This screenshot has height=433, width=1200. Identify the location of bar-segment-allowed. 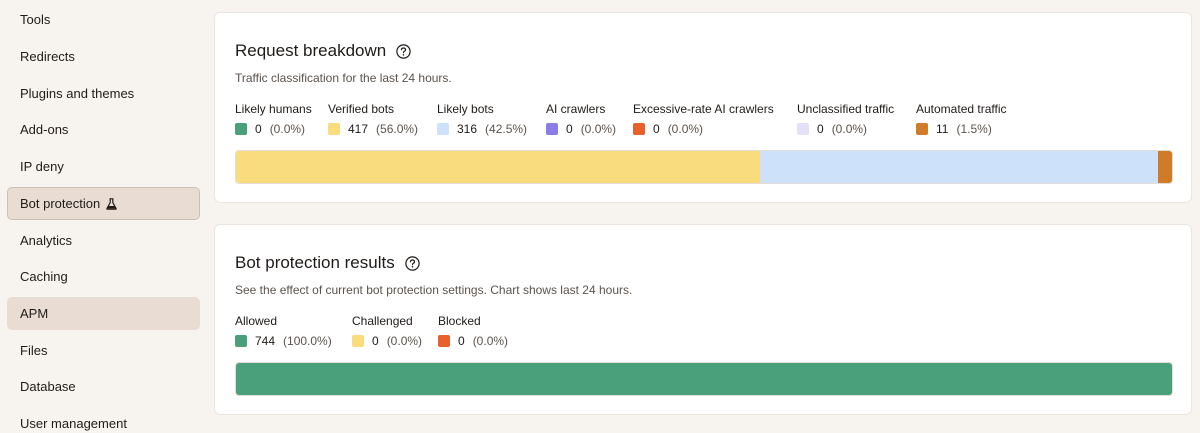
(704, 379).